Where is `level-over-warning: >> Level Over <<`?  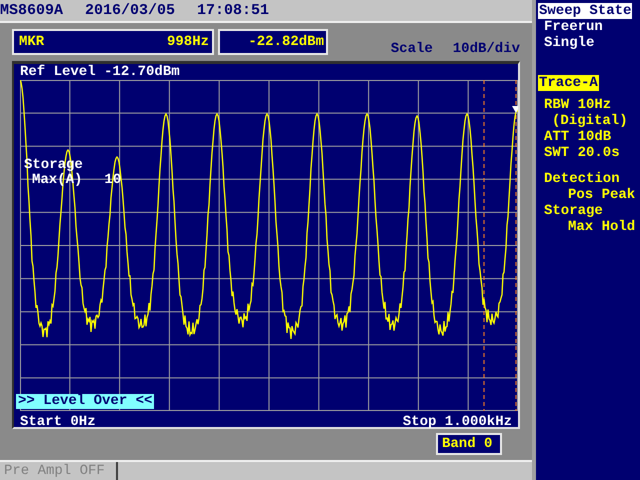
level-over-warning: >> Level Over << is located at coordinates (85, 401).